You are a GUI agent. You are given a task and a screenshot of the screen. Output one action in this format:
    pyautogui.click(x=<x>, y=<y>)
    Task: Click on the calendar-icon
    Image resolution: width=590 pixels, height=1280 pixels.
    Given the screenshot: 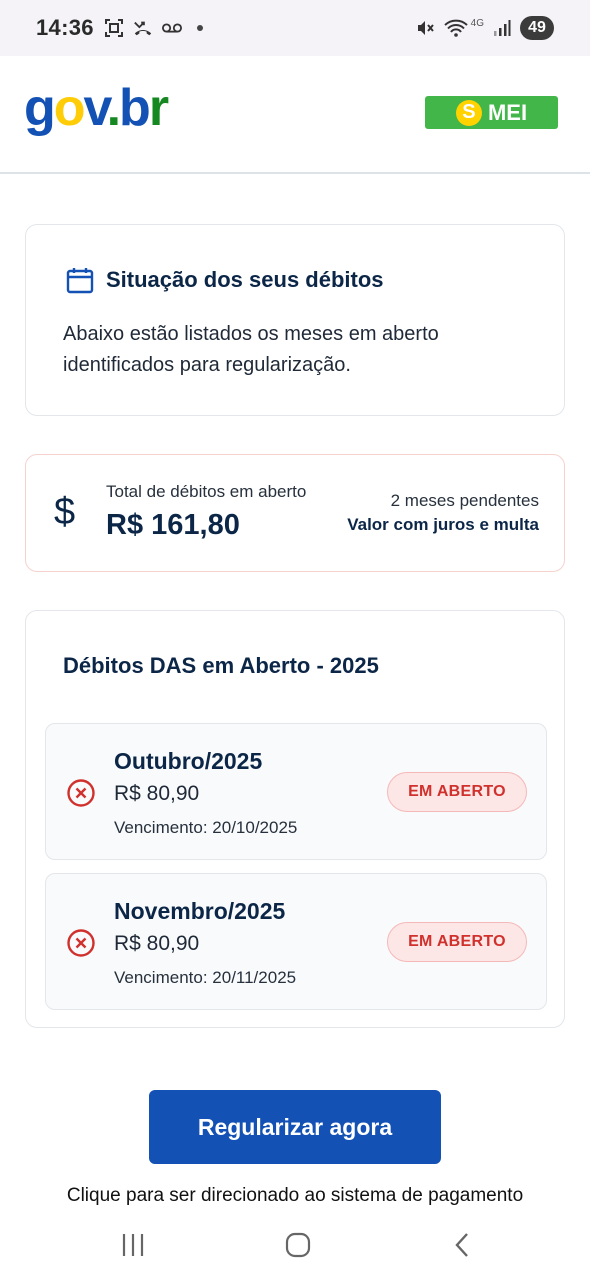 What is the action you would take?
    pyautogui.click(x=80, y=280)
    